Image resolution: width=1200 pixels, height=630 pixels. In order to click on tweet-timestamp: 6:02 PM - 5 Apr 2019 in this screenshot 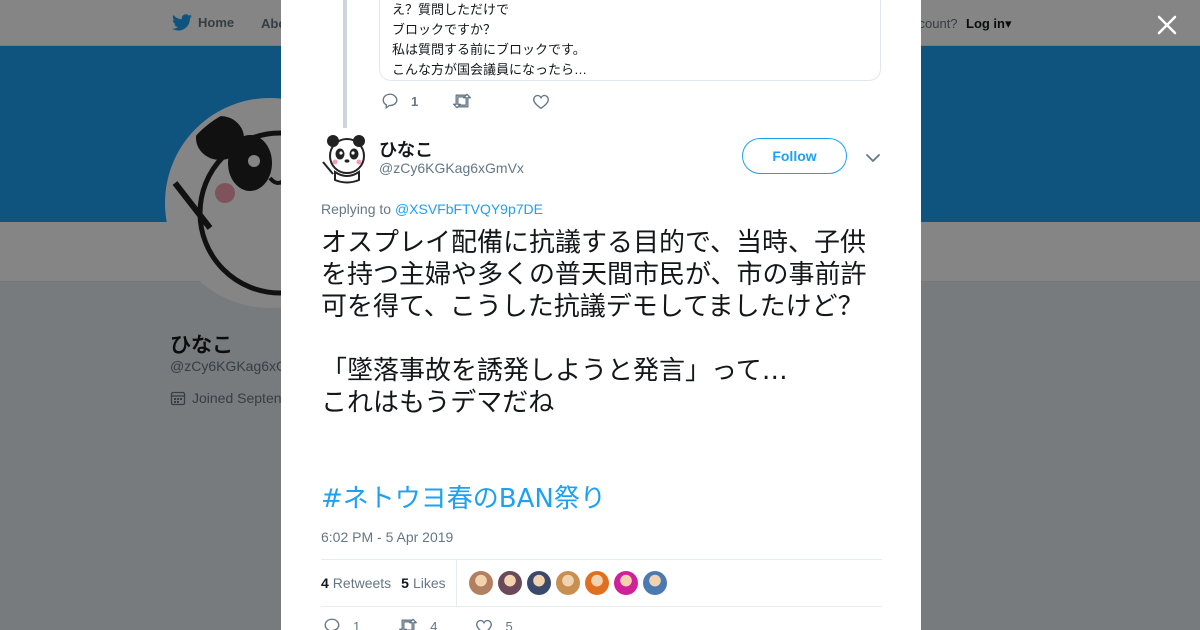, I will do `click(387, 537)`.